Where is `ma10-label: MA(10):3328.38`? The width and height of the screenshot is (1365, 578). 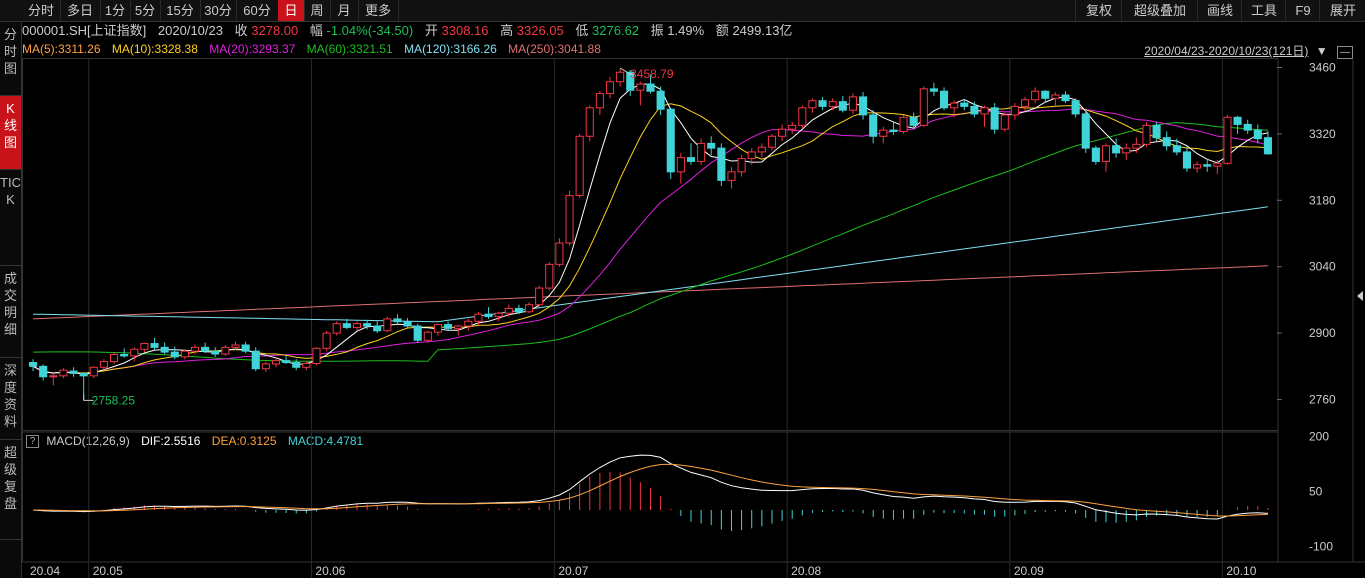 ma10-label: MA(10):3328.38 is located at coordinates (154, 49).